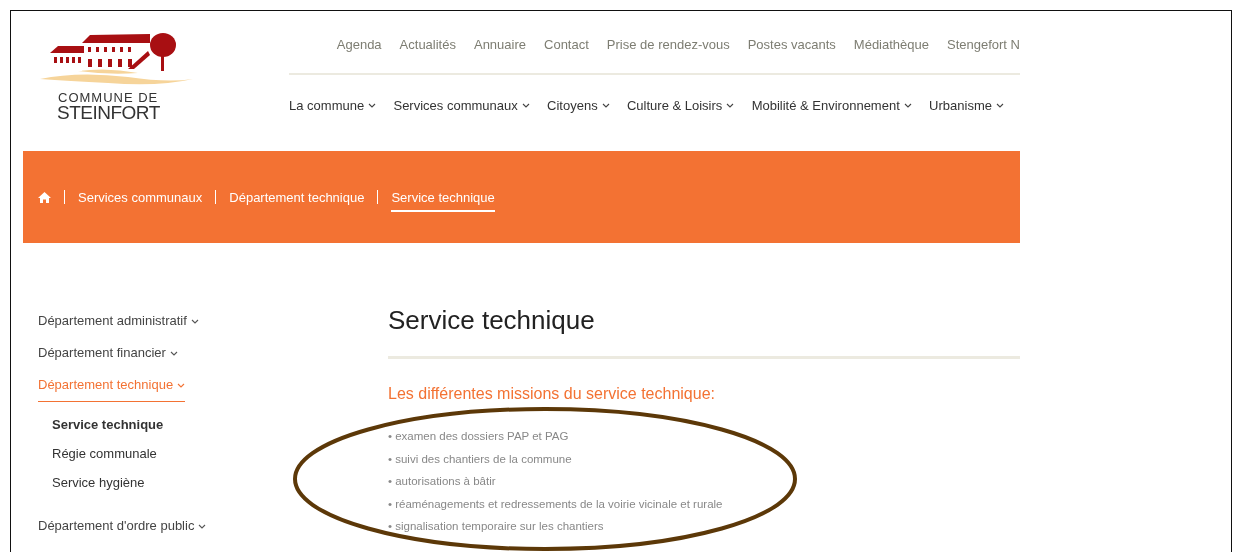  Describe the element at coordinates (104, 453) in the screenshot. I see `sidebar-subitem: Régie communale` at that location.